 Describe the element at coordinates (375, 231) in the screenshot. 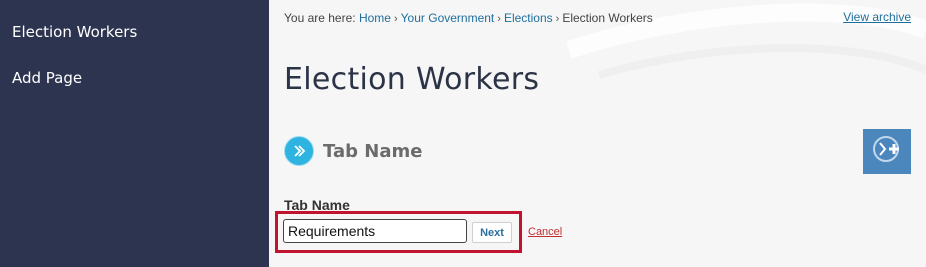

I see `tab-name-input` at that location.